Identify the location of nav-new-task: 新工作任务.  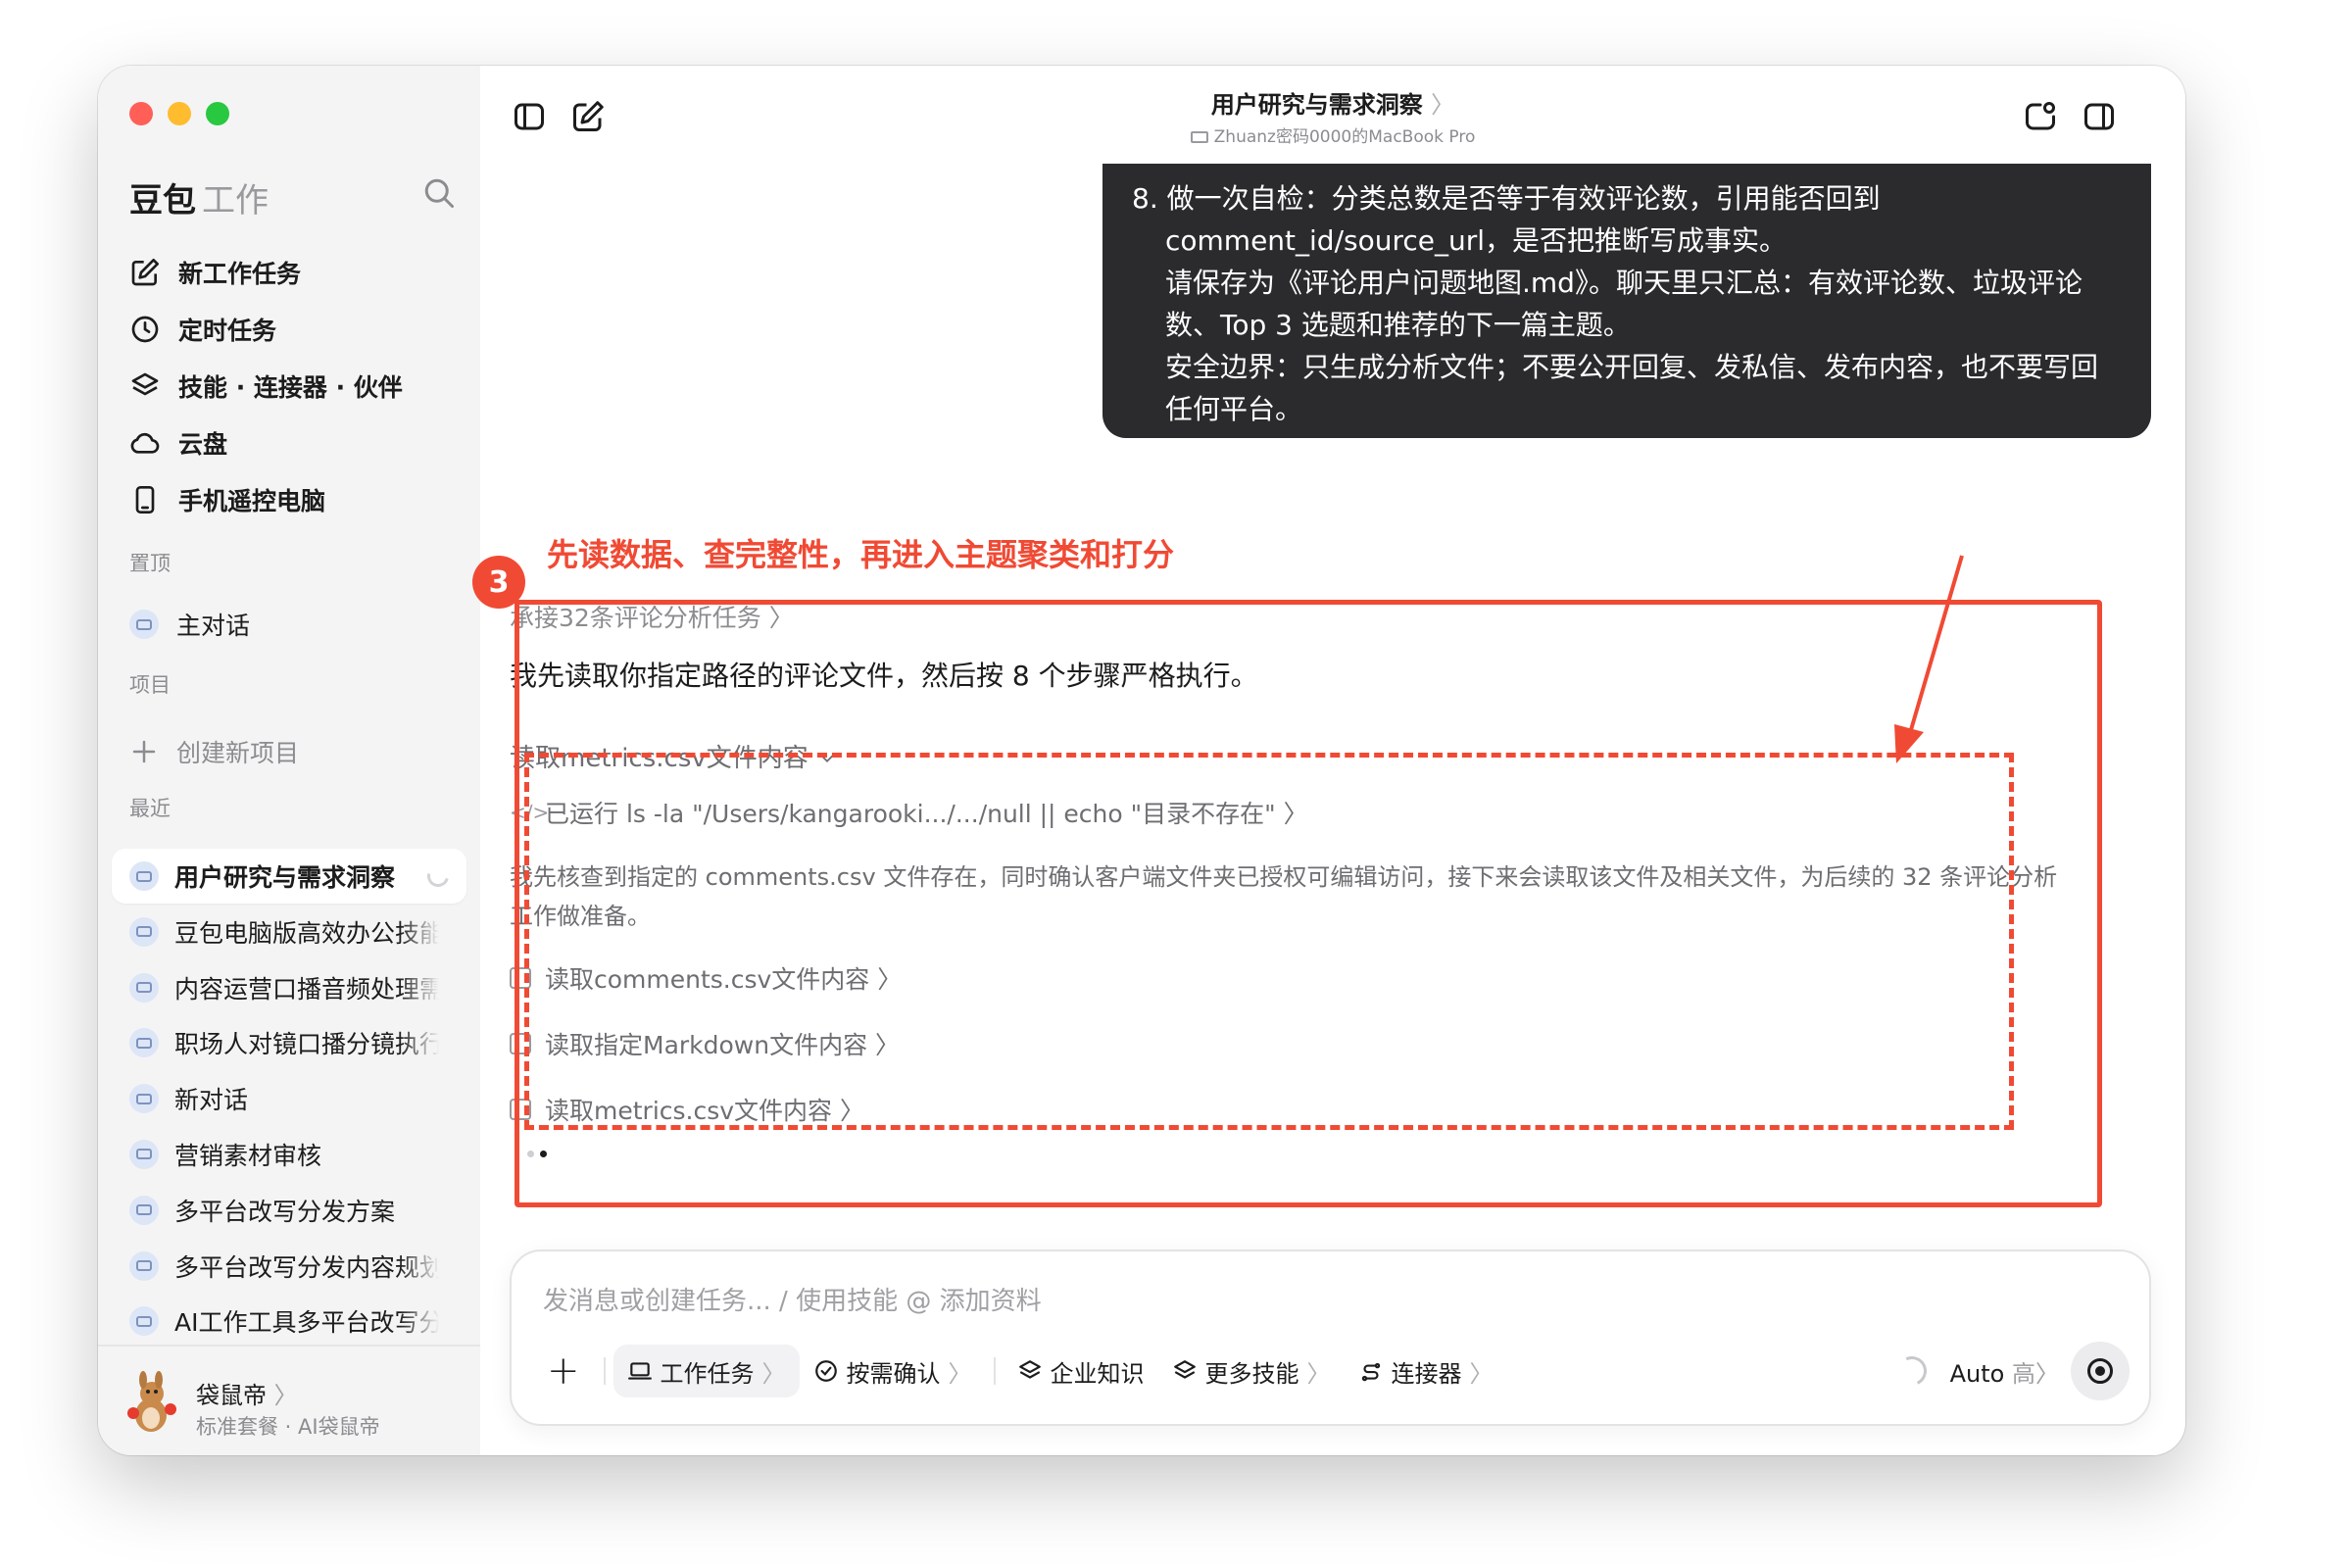
(215, 272).